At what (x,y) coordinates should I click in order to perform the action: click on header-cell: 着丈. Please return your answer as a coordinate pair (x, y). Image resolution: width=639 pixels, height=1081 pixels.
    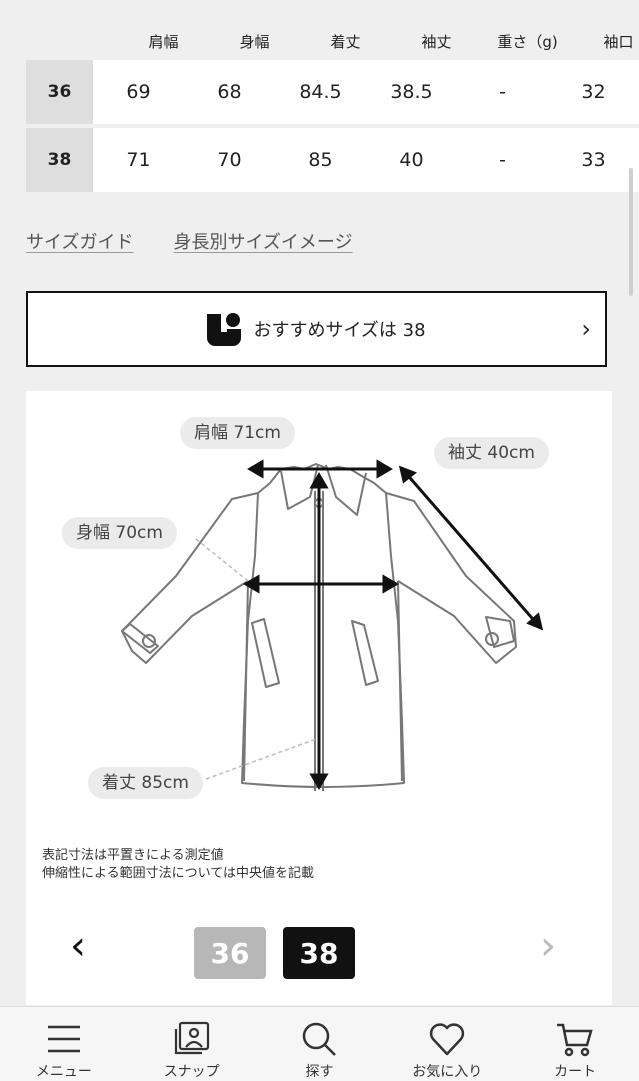
    Looking at the image, I should click on (345, 41).